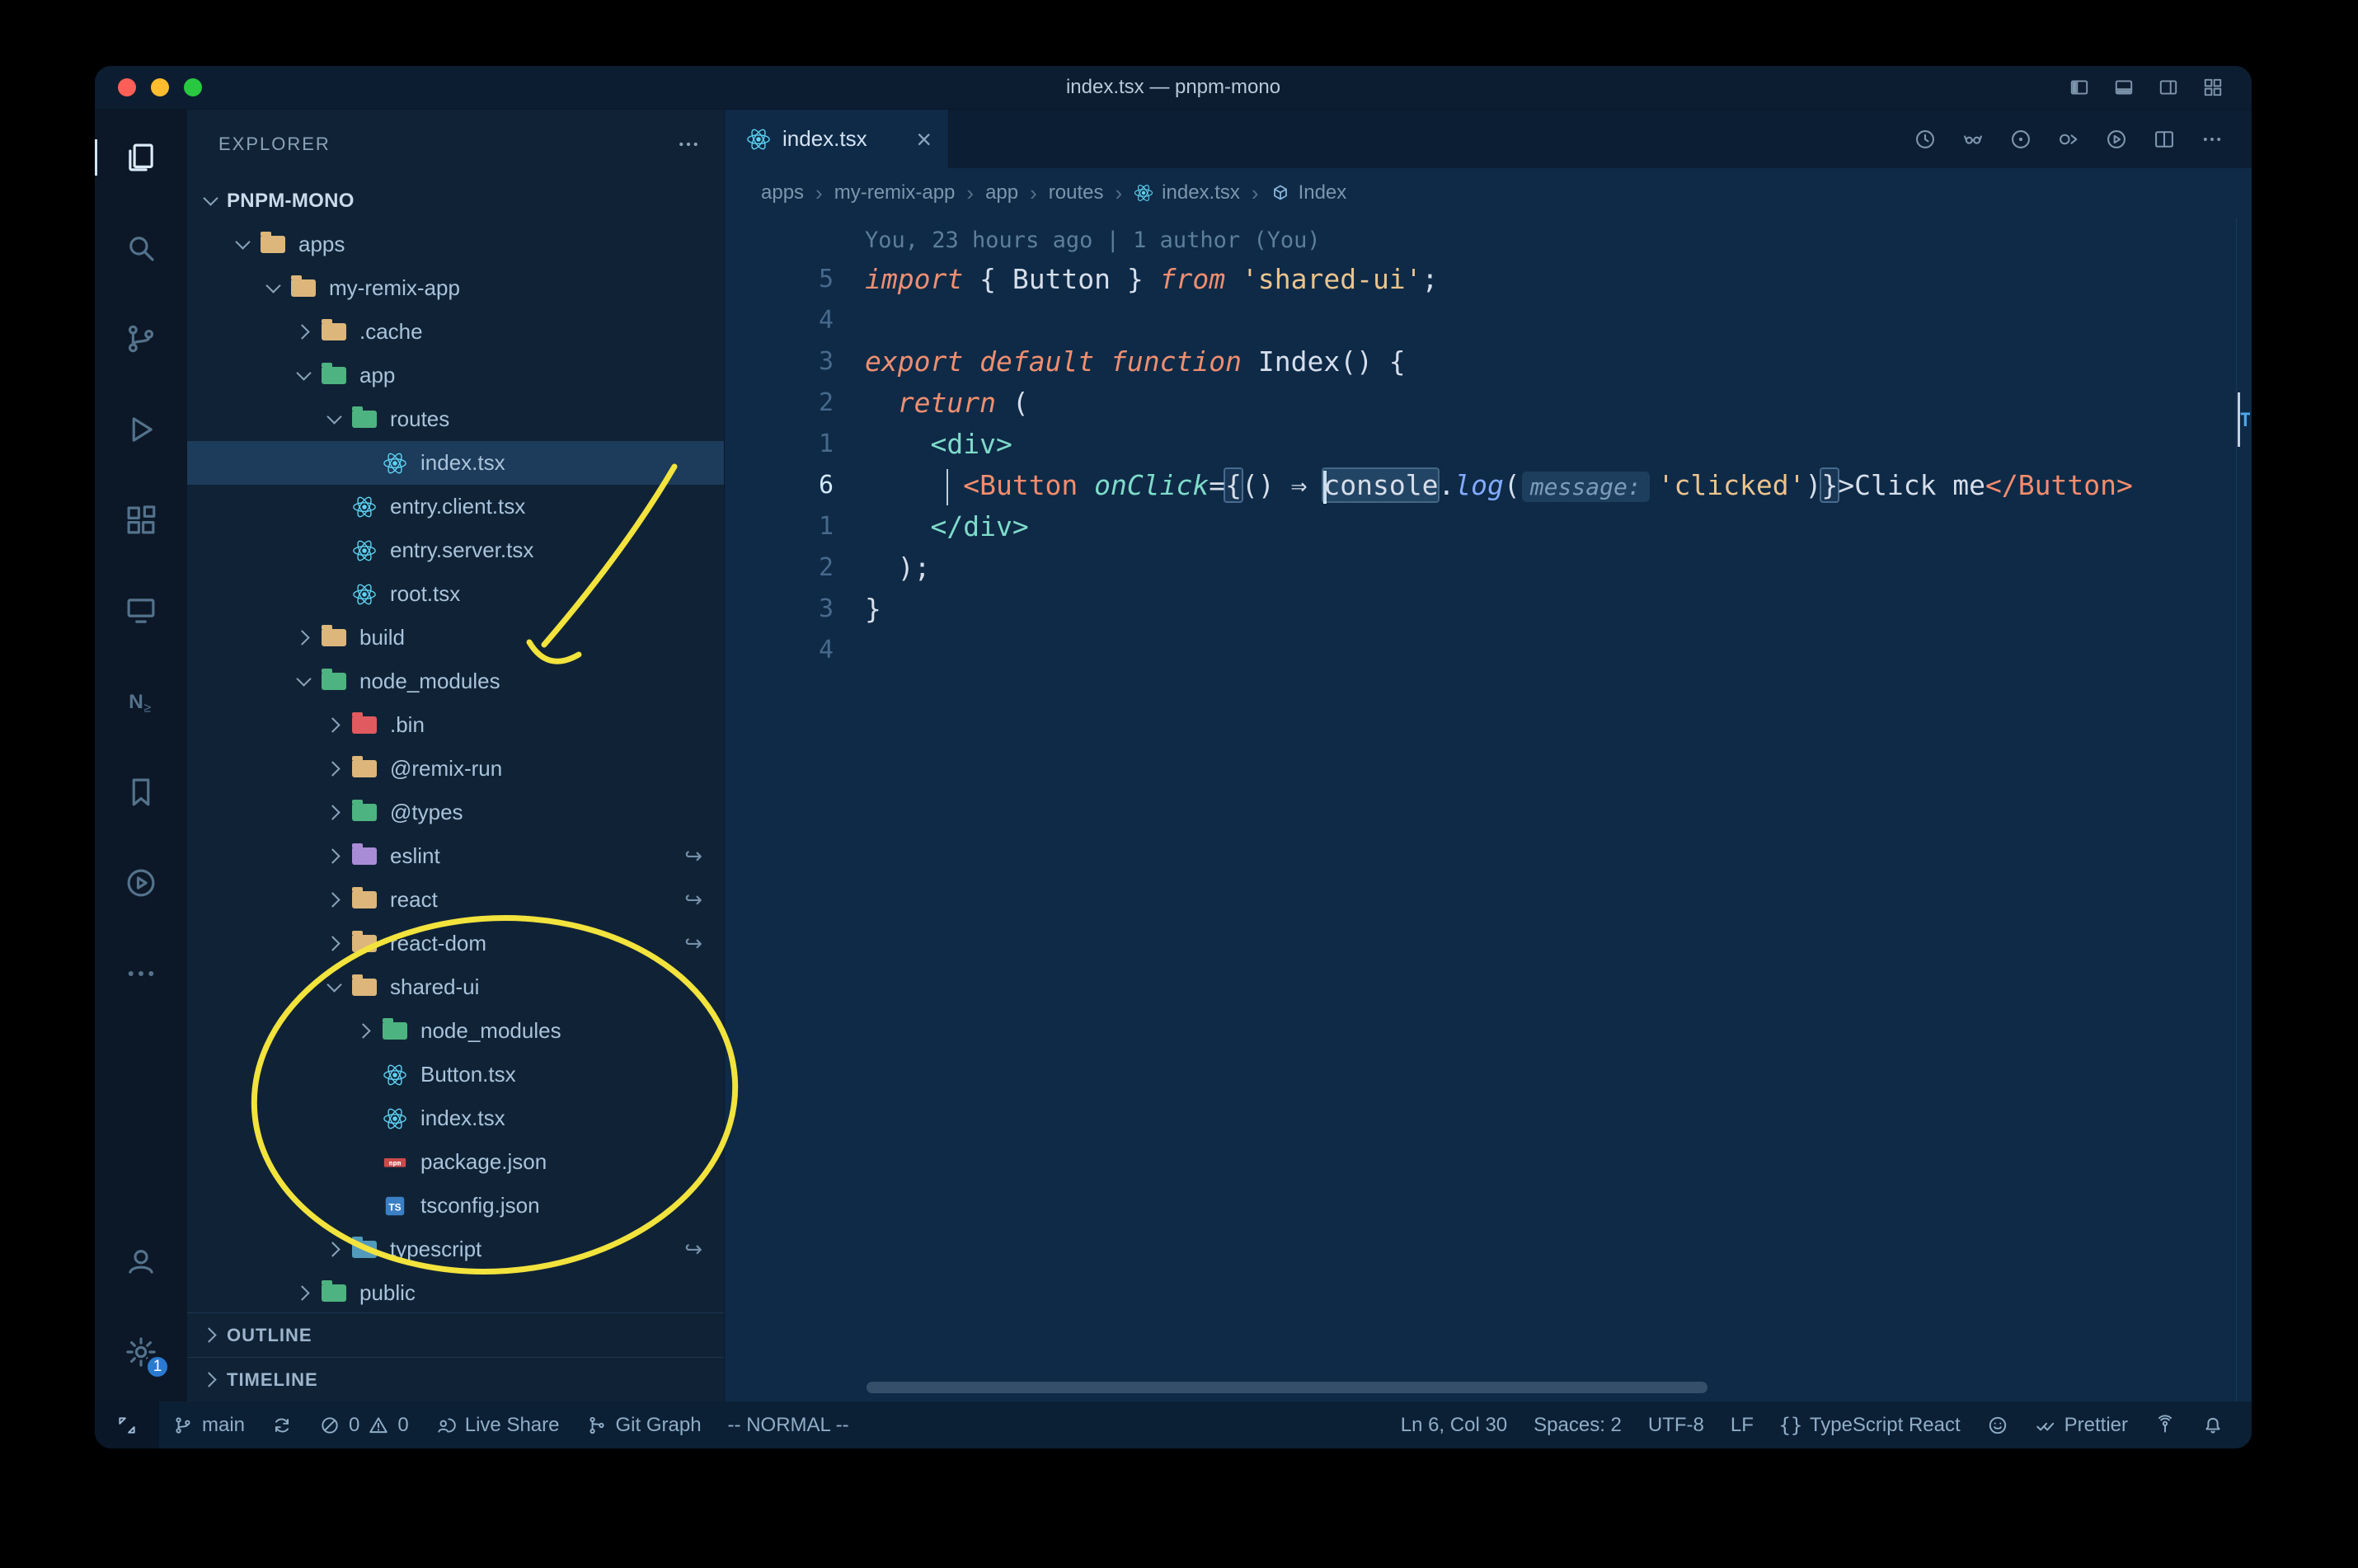  What do you see at coordinates (209, 1424) in the screenshot?
I see `status-git-branch: main` at bounding box center [209, 1424].